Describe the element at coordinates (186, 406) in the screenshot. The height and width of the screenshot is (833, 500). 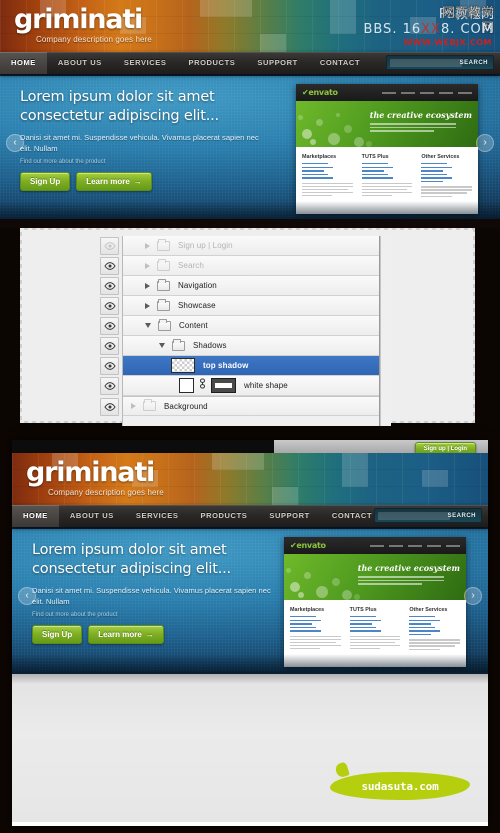
I see `layer-name: Background` at that location.